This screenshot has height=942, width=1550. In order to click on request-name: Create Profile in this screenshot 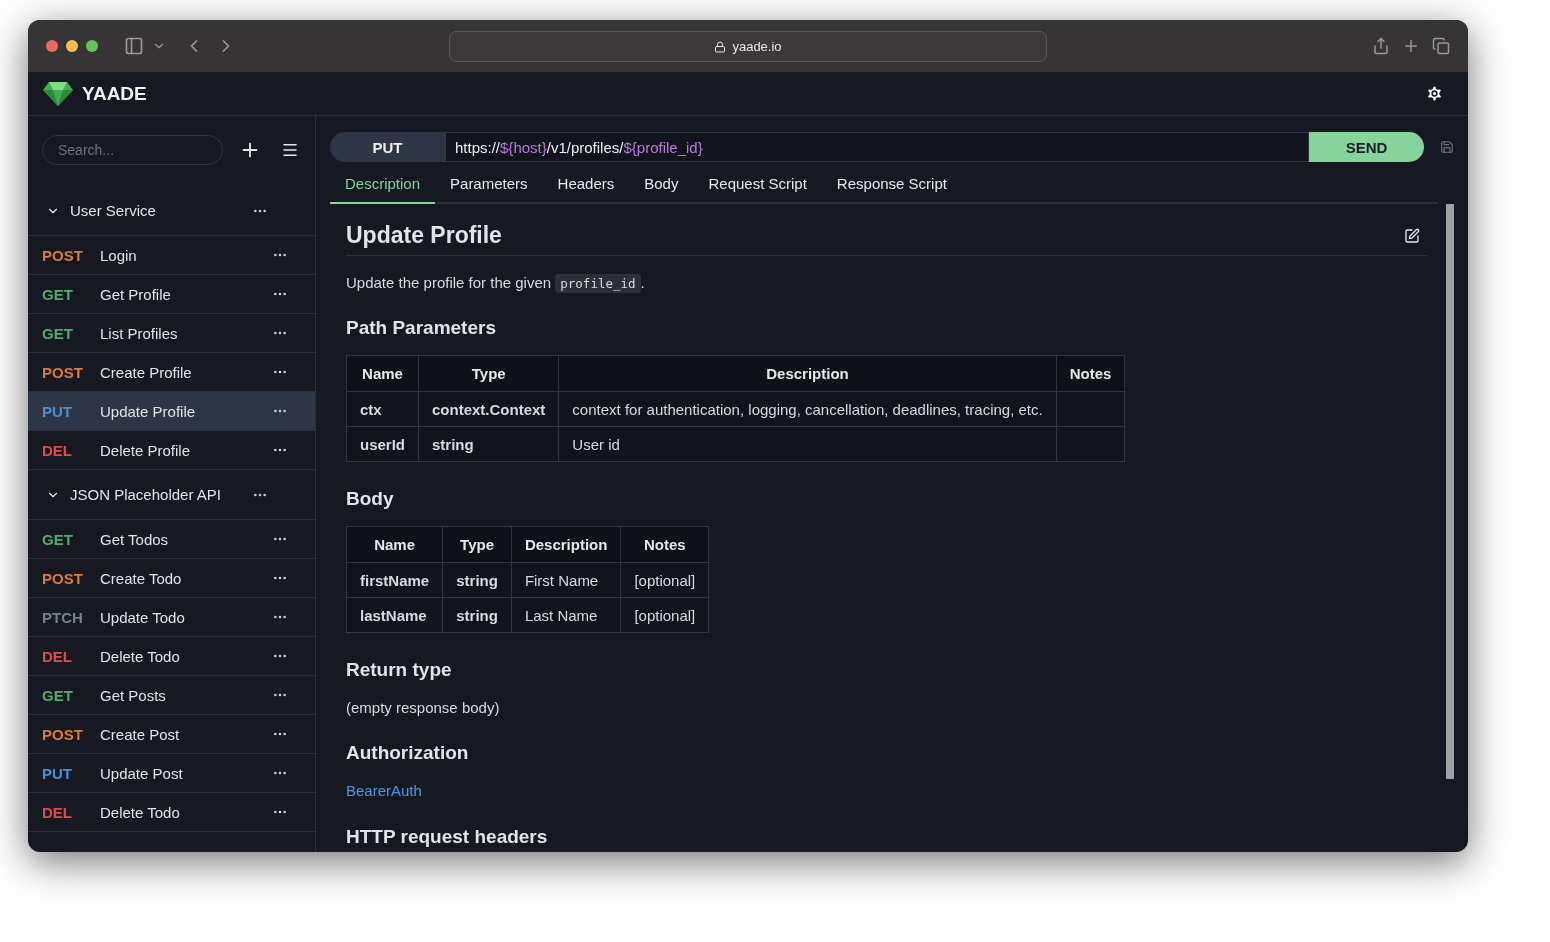, I will do `click(146, 372)`.